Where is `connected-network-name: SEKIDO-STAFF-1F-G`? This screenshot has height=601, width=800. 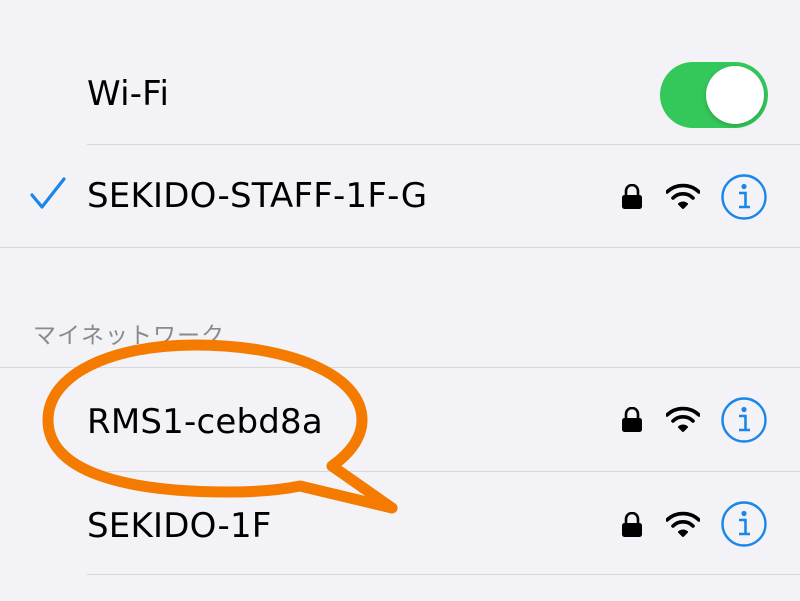 connected-network-name: SEKIDO-STAFF-1F-G is located at coordinates (257, 196).